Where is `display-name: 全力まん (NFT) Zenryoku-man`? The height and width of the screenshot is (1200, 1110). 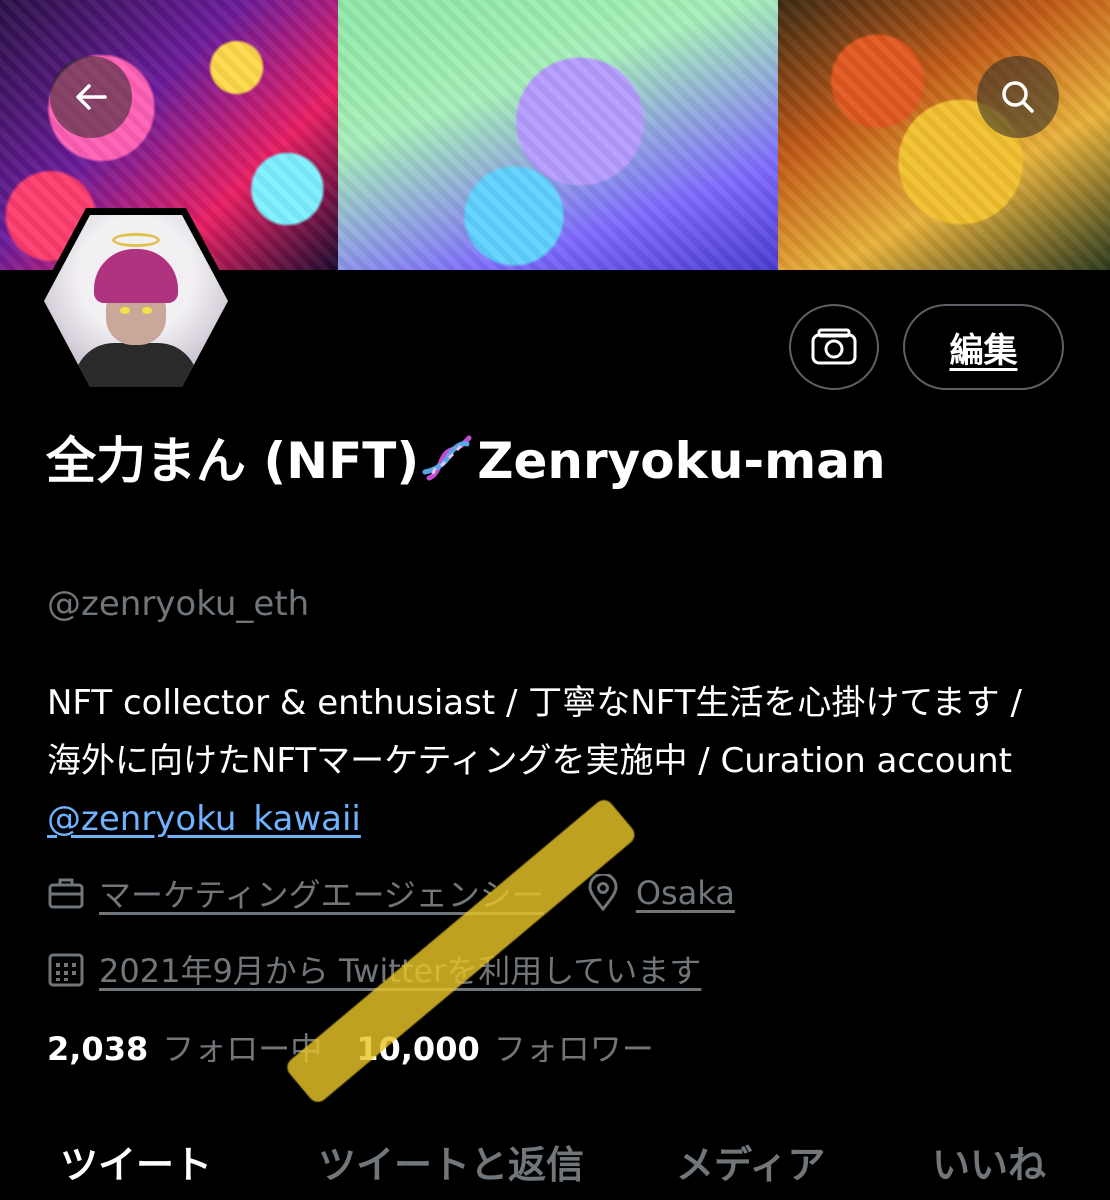 display-name: 全力まん (NFT) Zenryoku-man is located at coordinates (496, 461).